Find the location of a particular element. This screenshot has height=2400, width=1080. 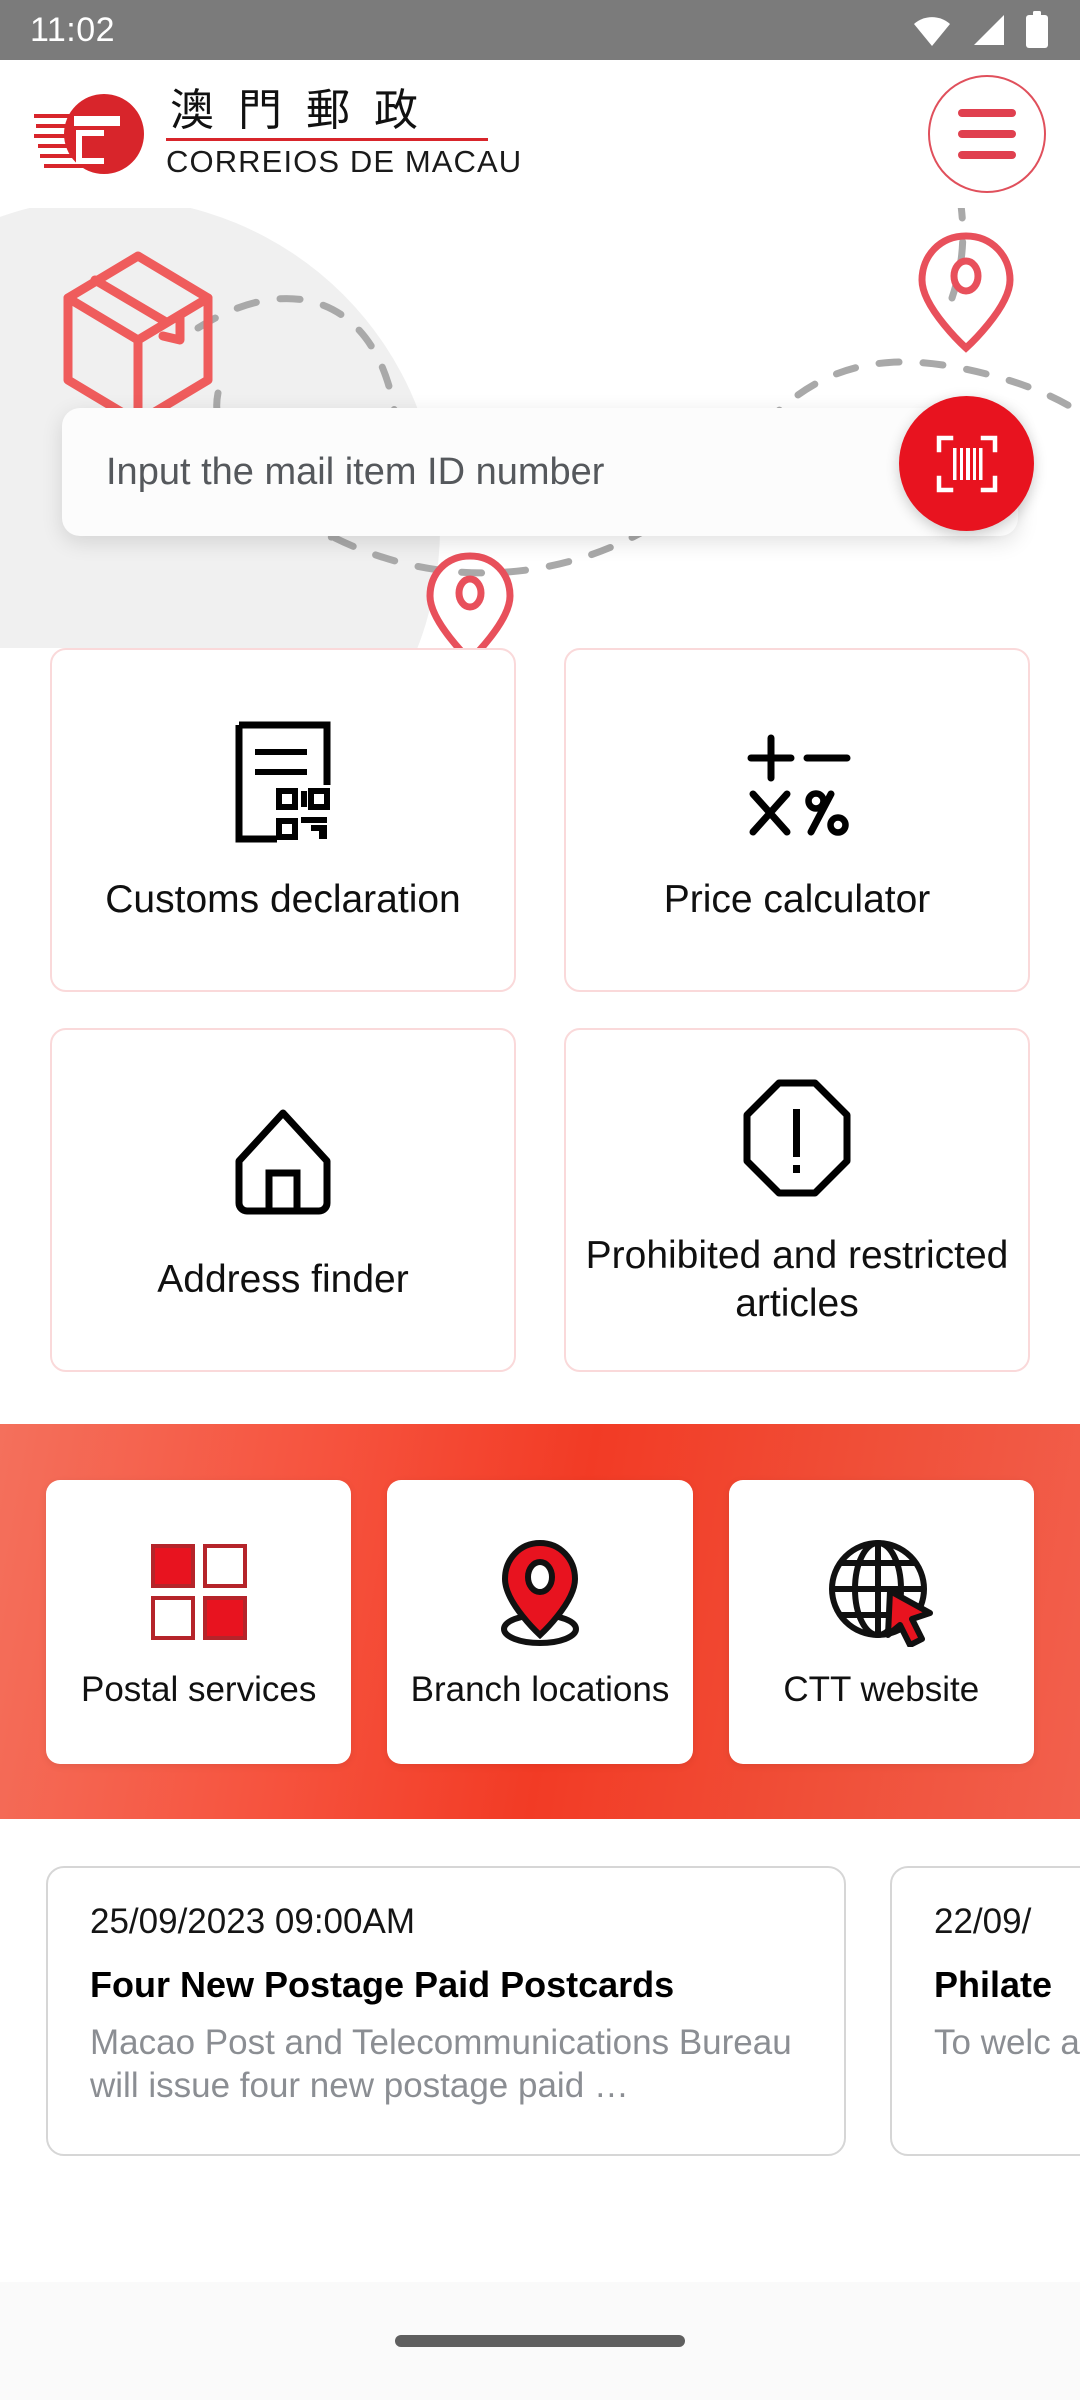

status-bar-clock: 11:02 is located at coordinates (73, 29).